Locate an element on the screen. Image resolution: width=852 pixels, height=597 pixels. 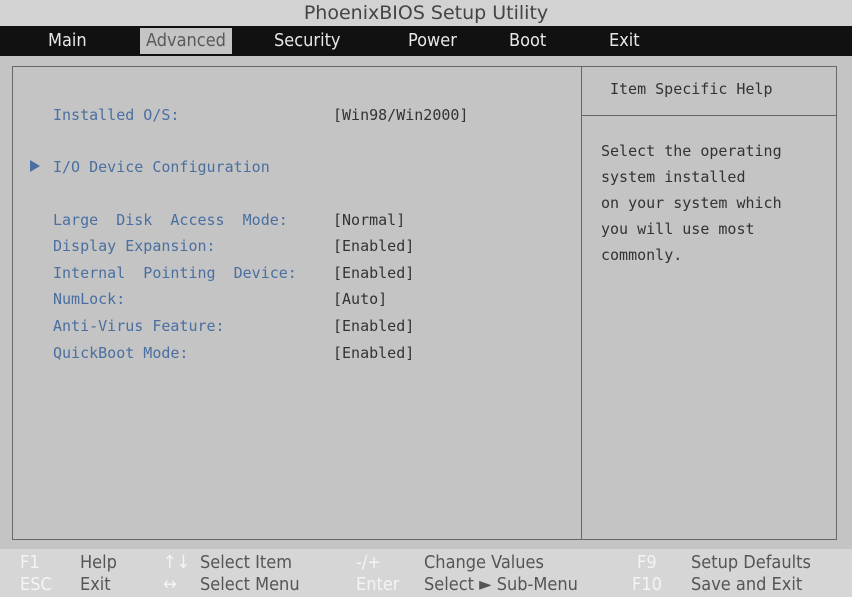
help-divider is located at coordinates (709, 115).